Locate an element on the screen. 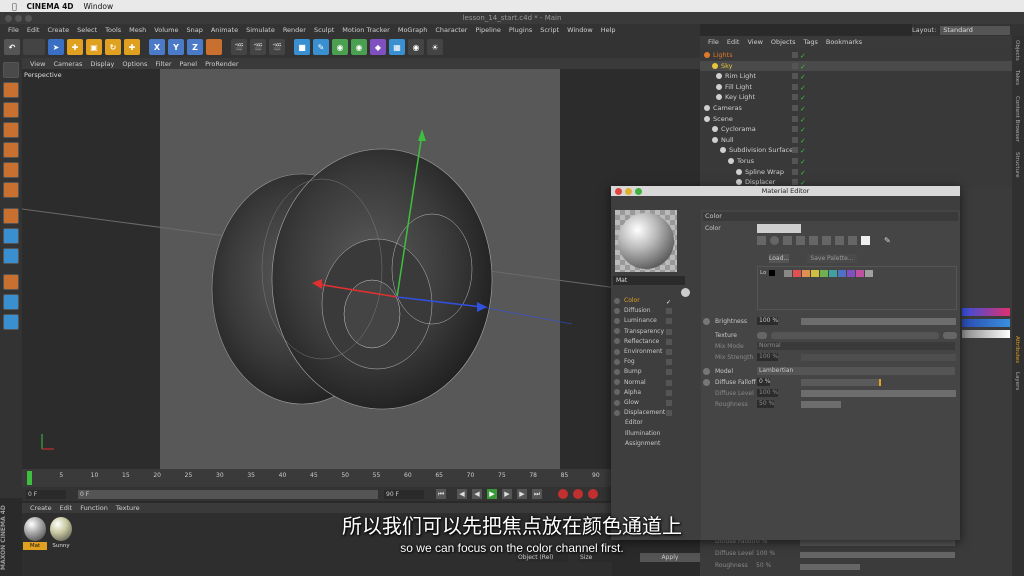  menu-window: Window is located at coordinates (580, 30).